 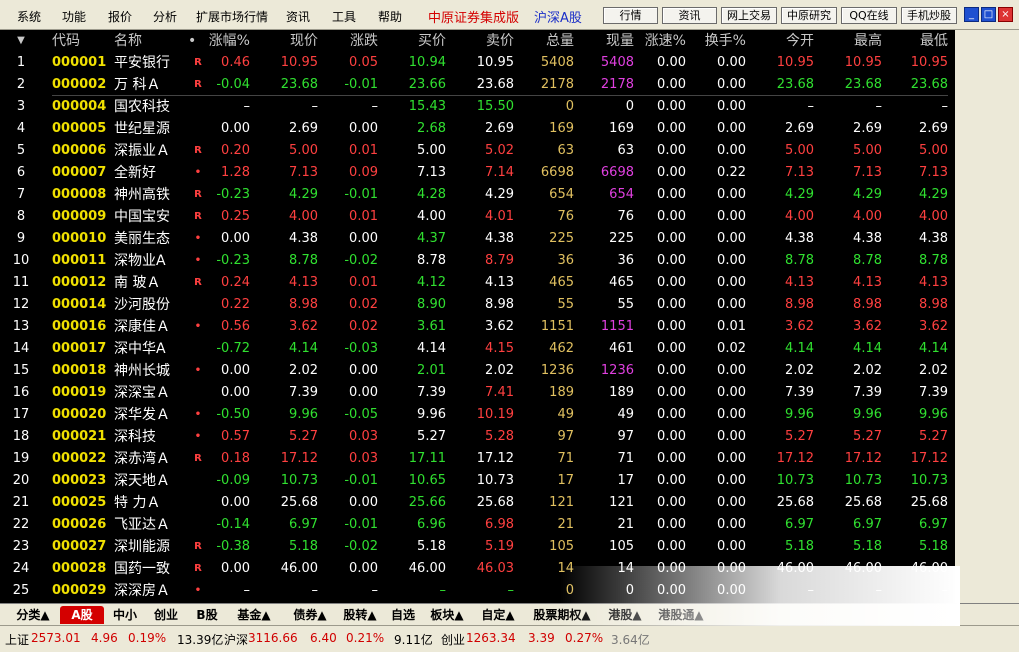 I want to click on header-current-volume: 现量, so click(x=604, y=41).